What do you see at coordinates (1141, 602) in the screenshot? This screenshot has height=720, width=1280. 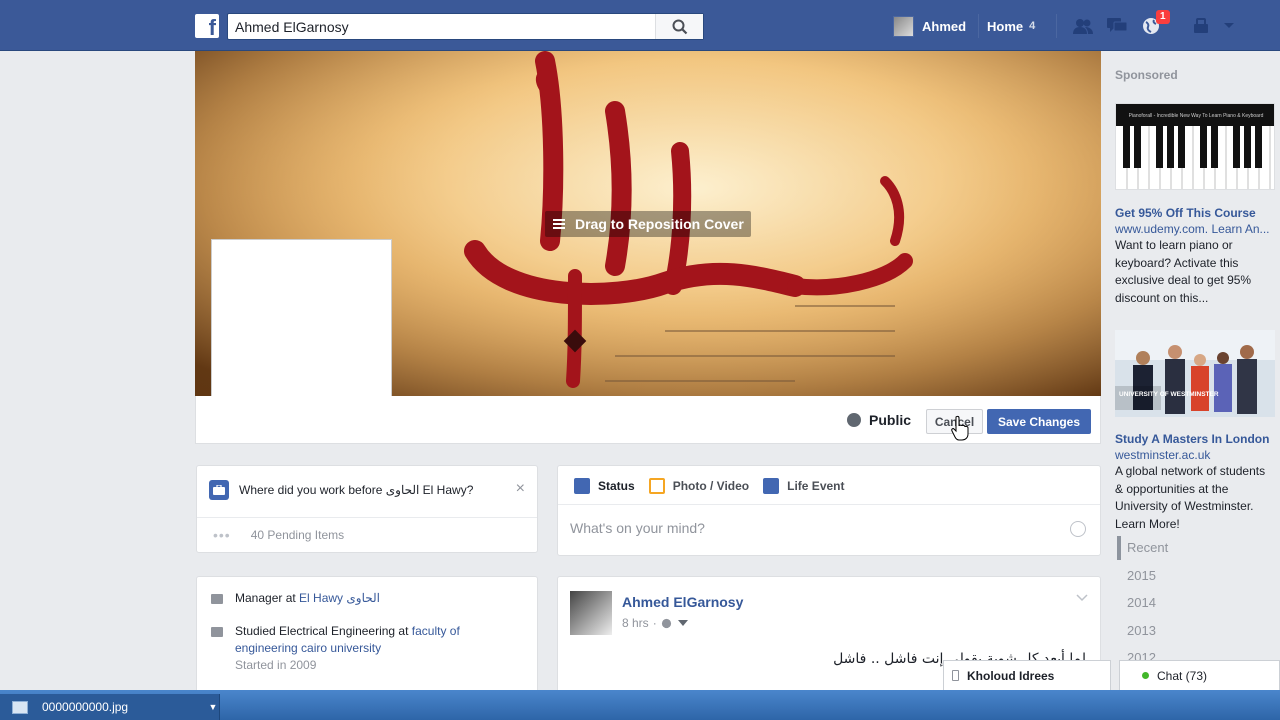 I see `timeline-item-2014: 2014` at bounding box center [1141, 602].